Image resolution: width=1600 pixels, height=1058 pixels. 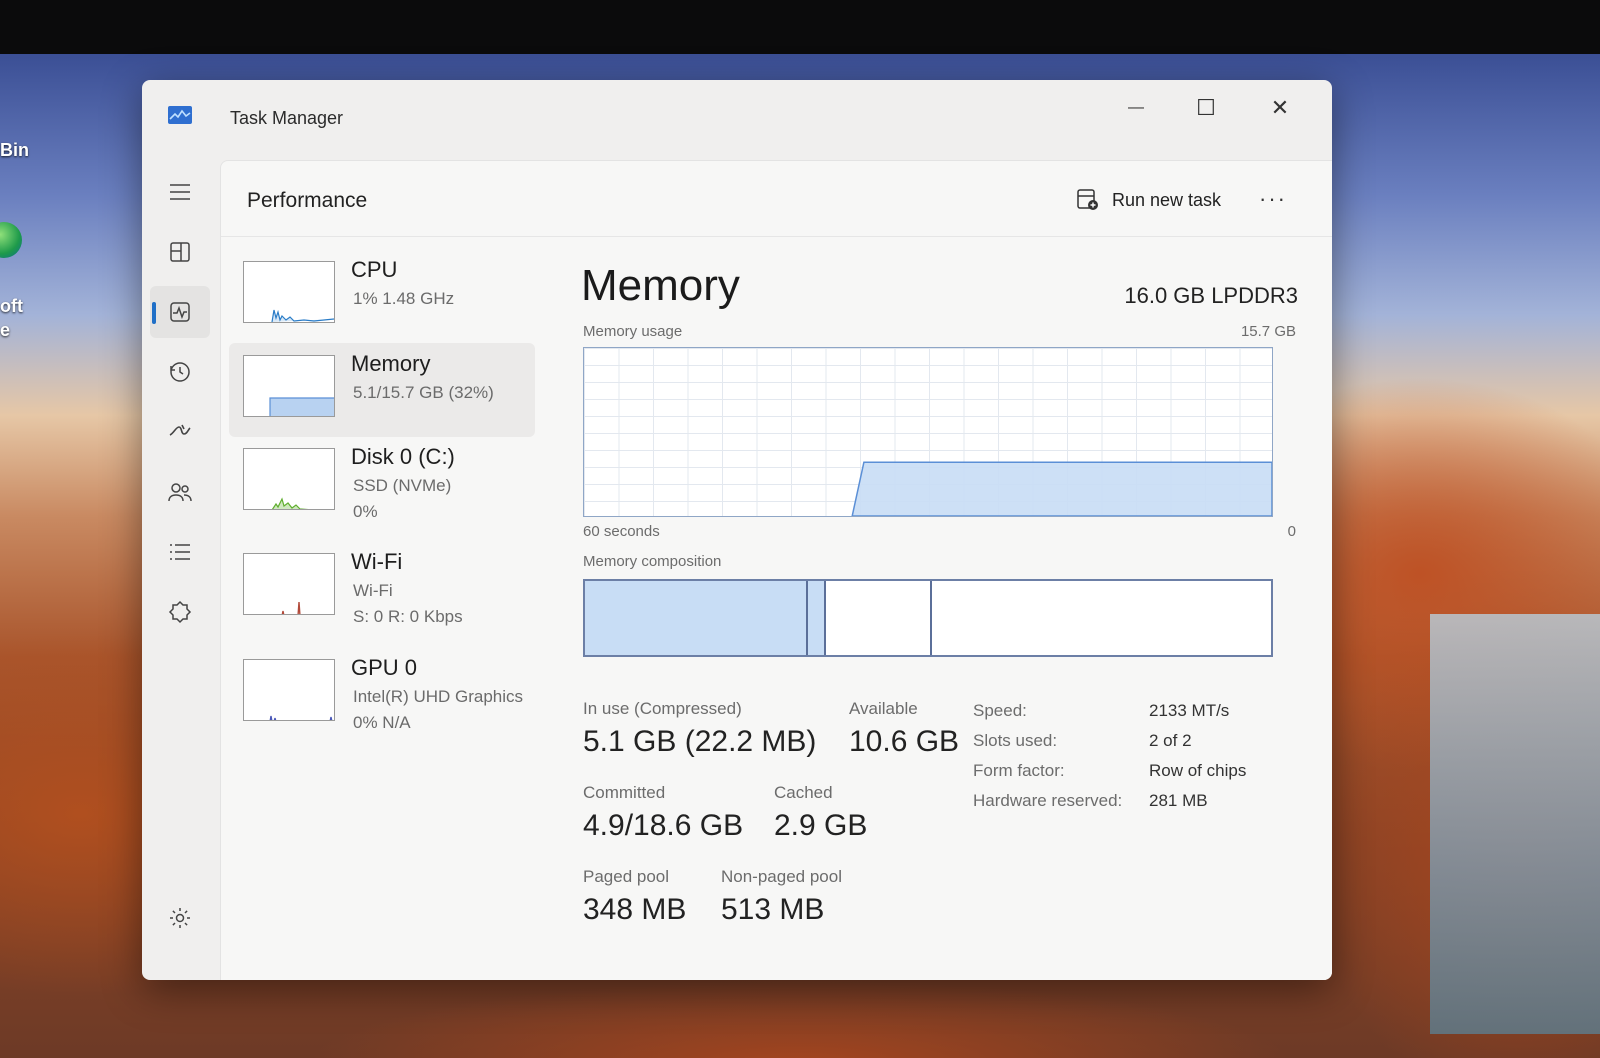 What do you see at coordinates (800, 27) in the screenshot?
I see `screen-bezel` at bounding box center [800, 27].